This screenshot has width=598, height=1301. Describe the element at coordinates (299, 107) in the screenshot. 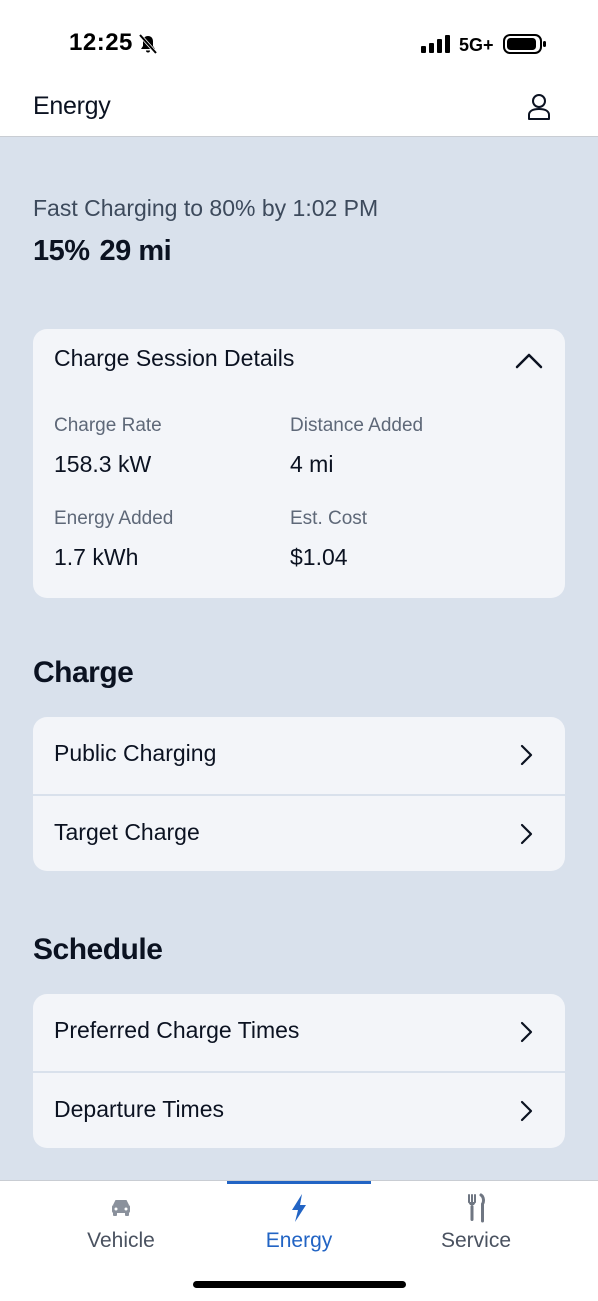

I see `app-header: Energy` at that location.